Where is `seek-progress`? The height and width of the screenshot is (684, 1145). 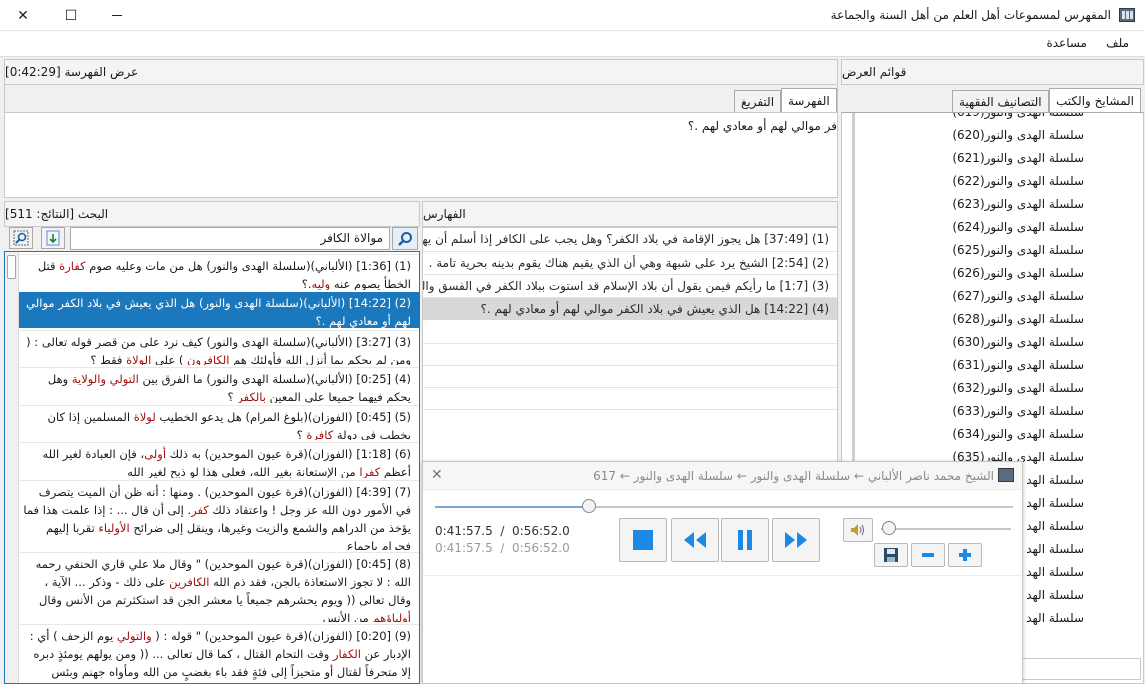
seek-progress is located at coordinates (512, 507).